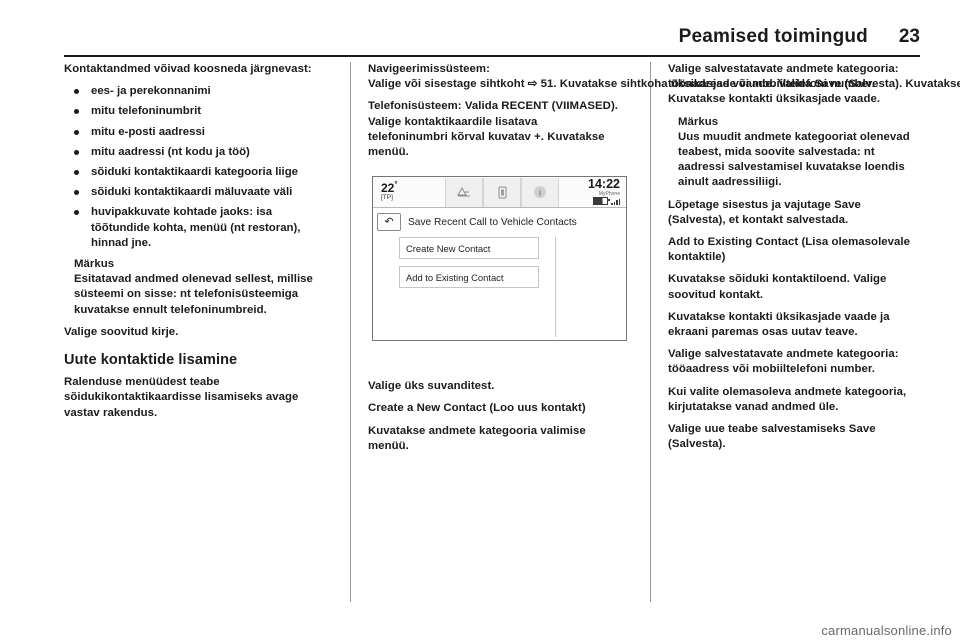 This screenshot has width=960, height=642. I want to click on phone-label: Telefonisüsteem:, so click(415, 106).